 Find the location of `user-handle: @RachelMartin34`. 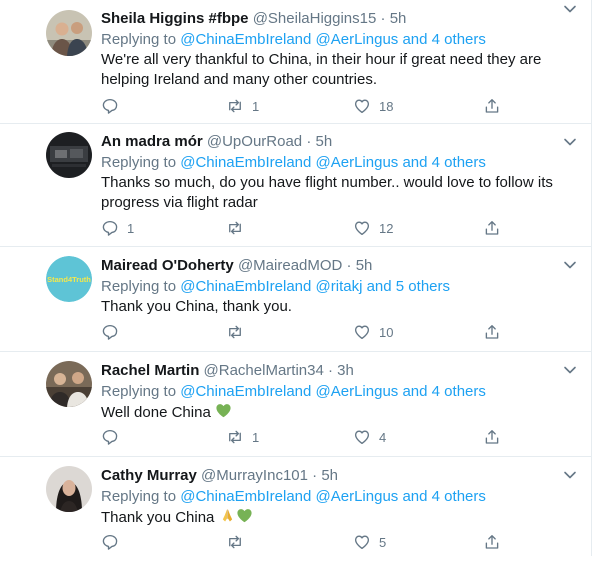

user-handle: @RachelMartin34 is located at coordinates (264, 370).